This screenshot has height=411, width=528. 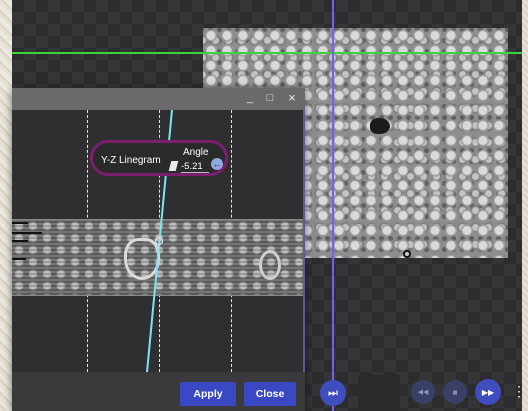 I want to click on angle-label: Angle, so click(x=196, y=152).